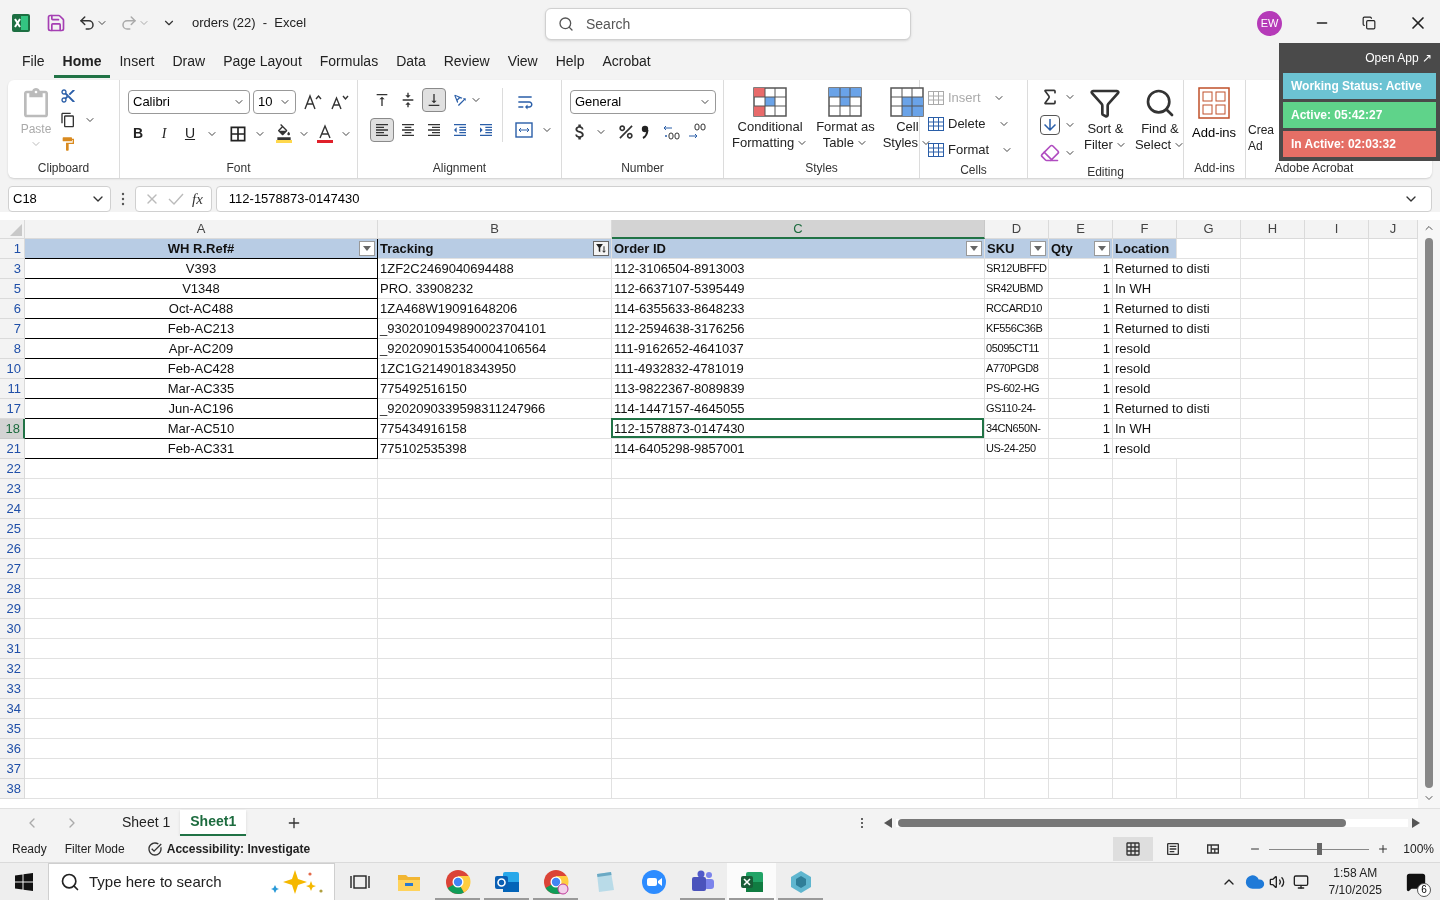 This screenshot has height=900, width=1440. I want to click on copy-icon, so click(68, 120).